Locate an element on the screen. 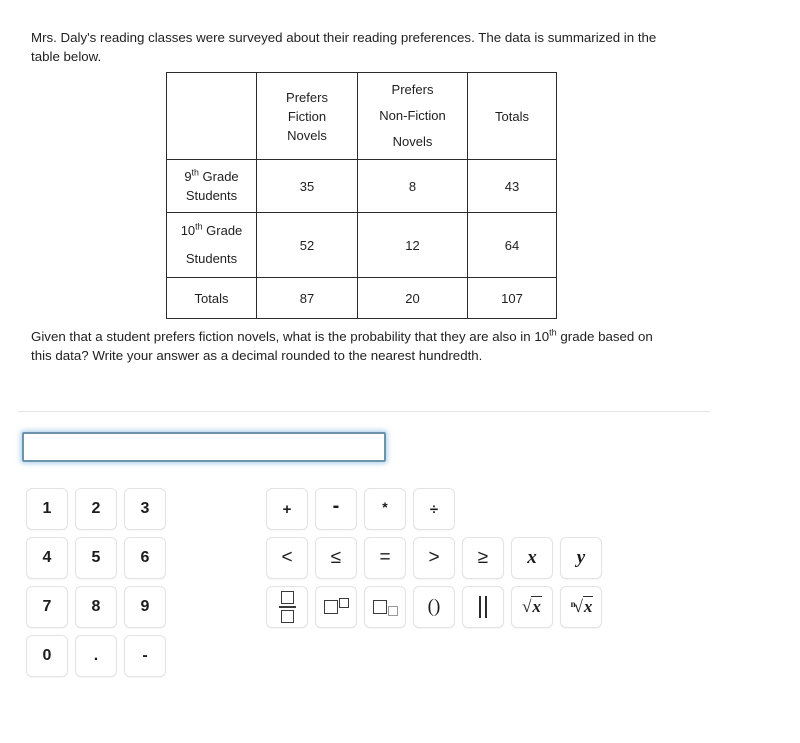 This screenshot has width=800, height=743. table-row: 10th Grade Students 52 12 64 is located at coordinates (361, 245).